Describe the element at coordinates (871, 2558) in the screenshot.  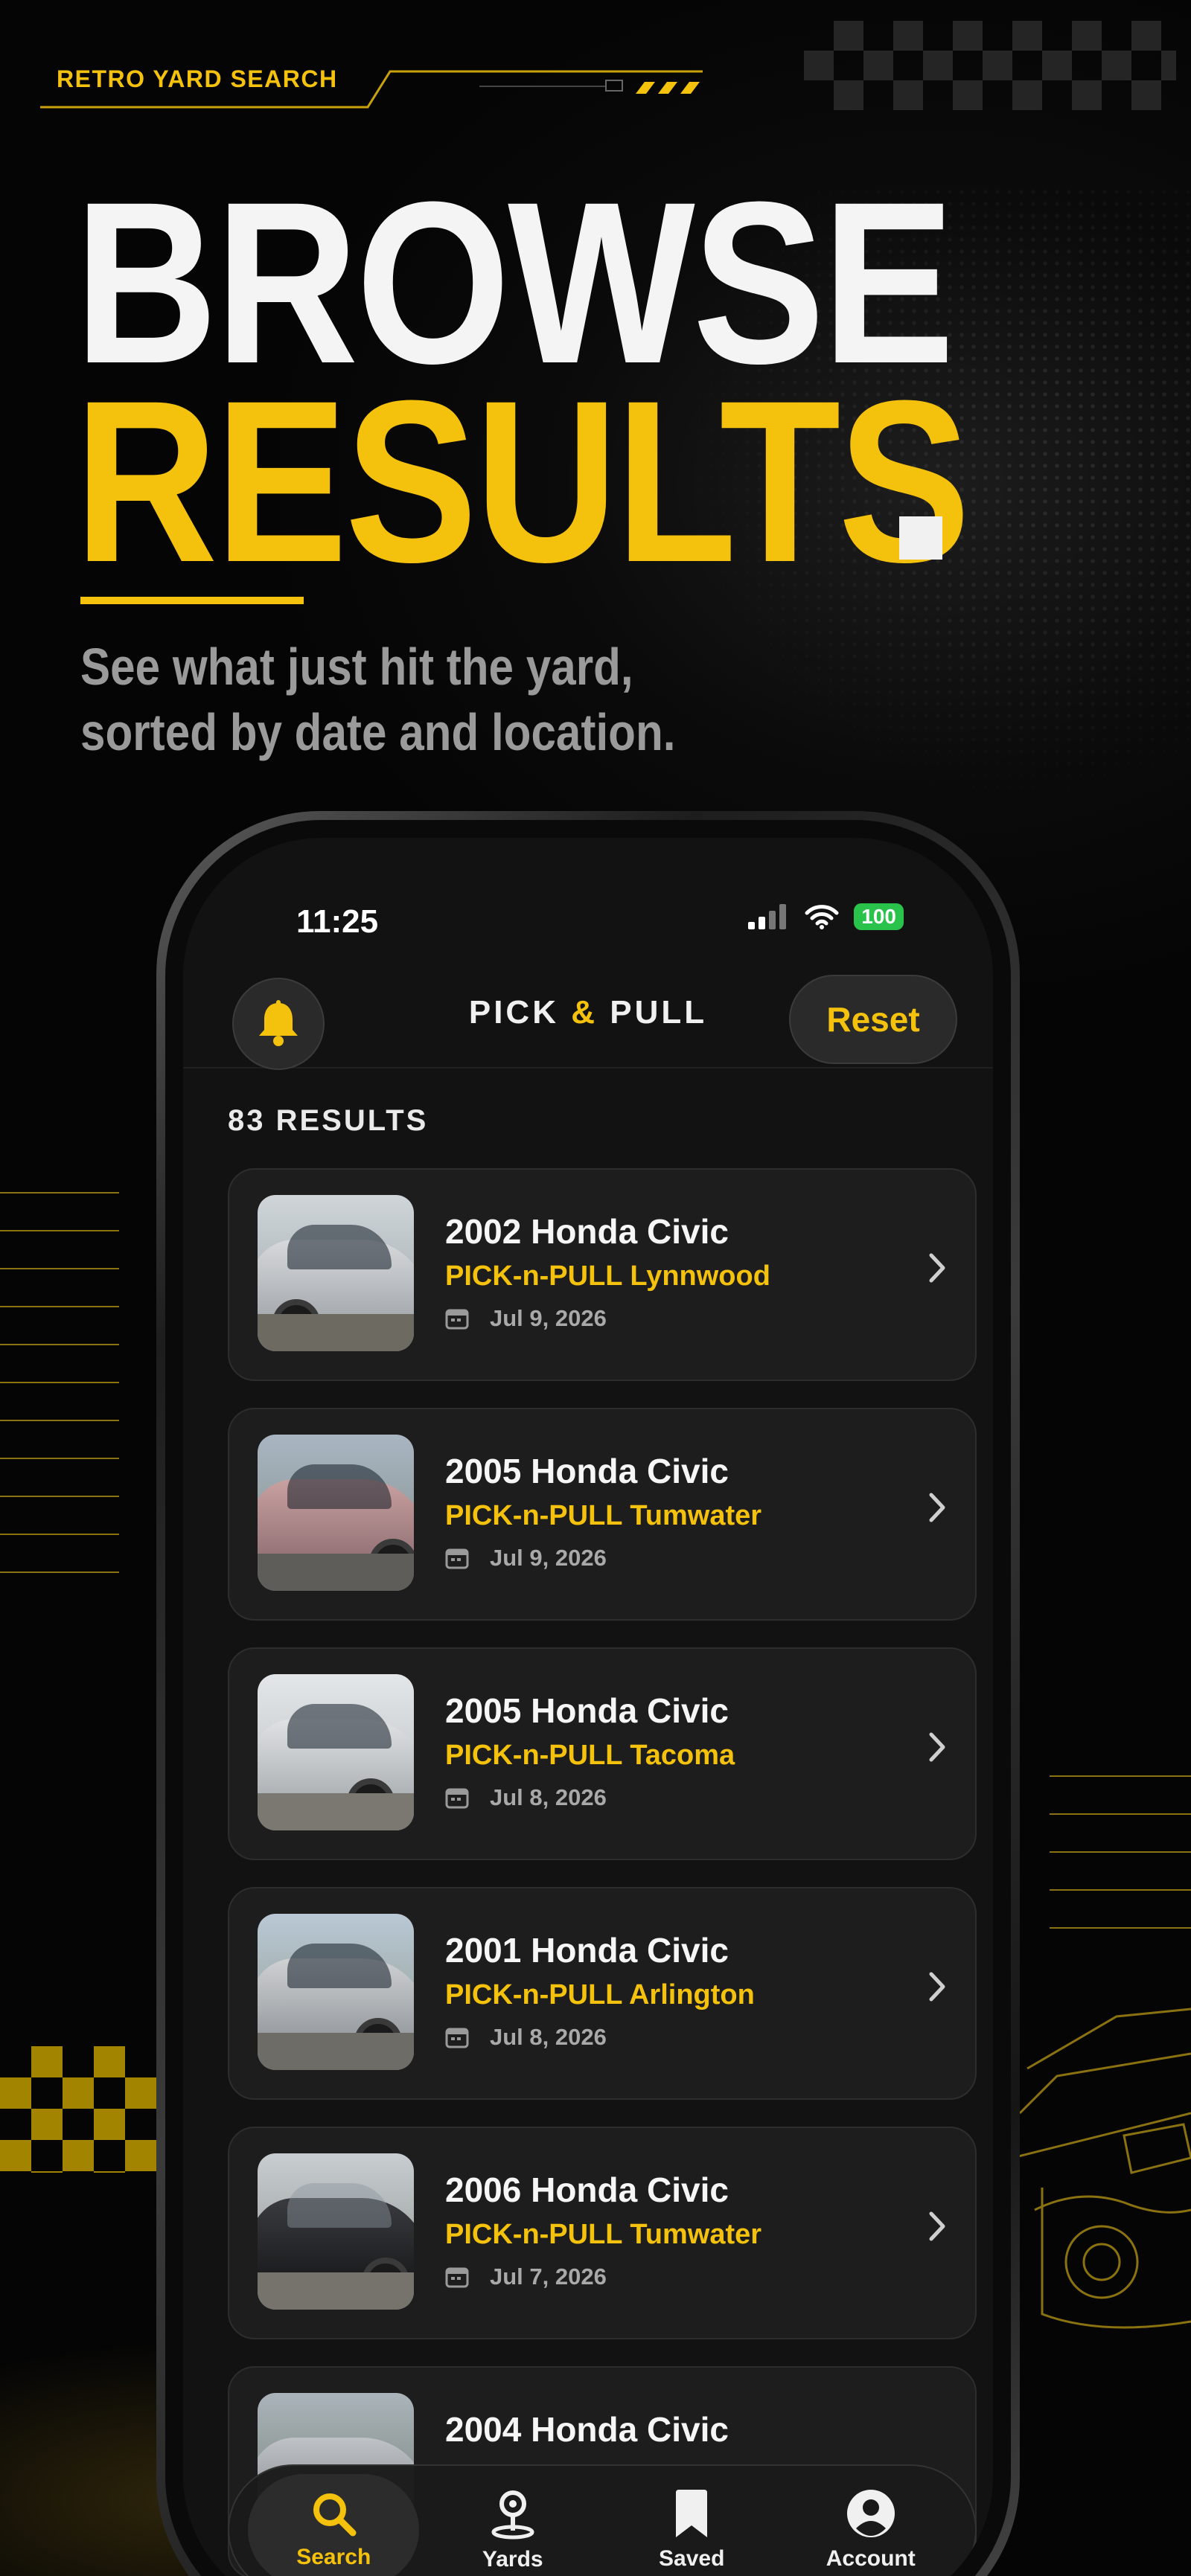
I see `tab-label: Account` at that location.